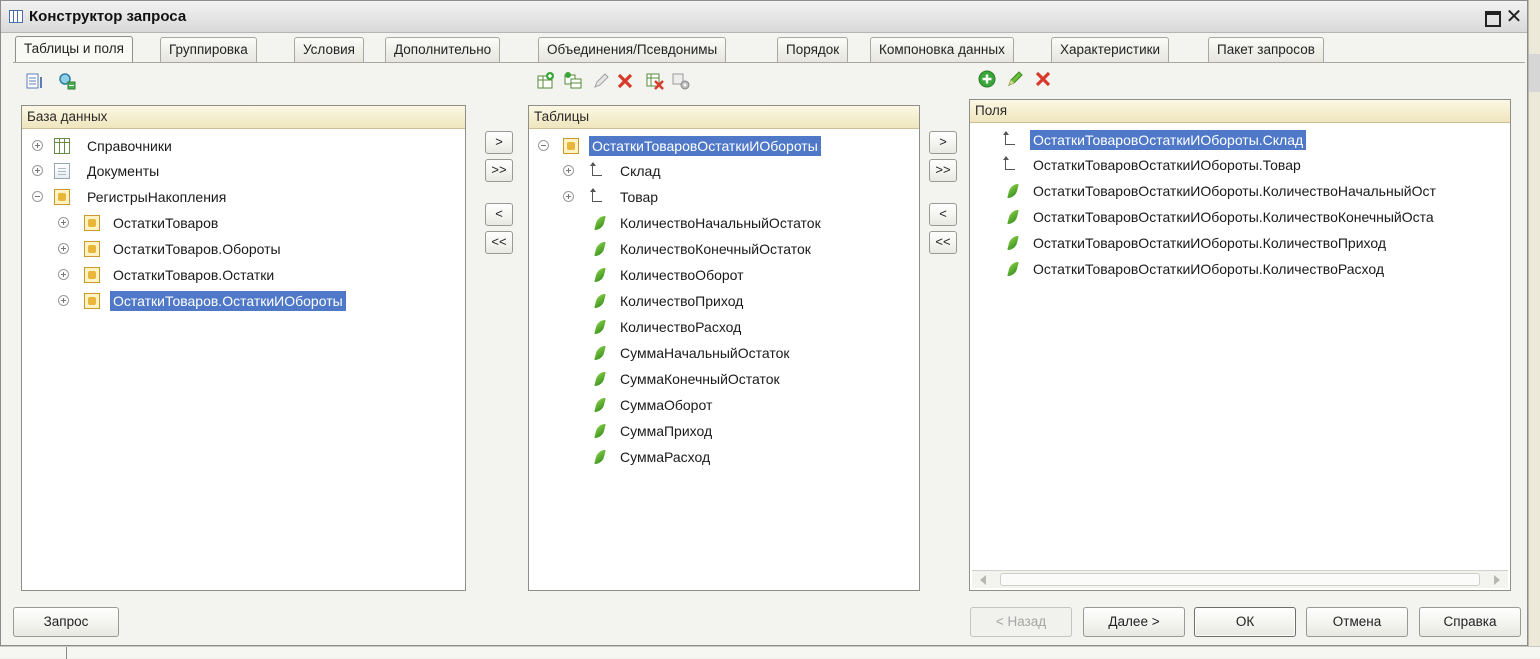 The width and height of the screenshot is (1540, 659). I want to click on remove-all-fields-button: <<, so click(943, 242).